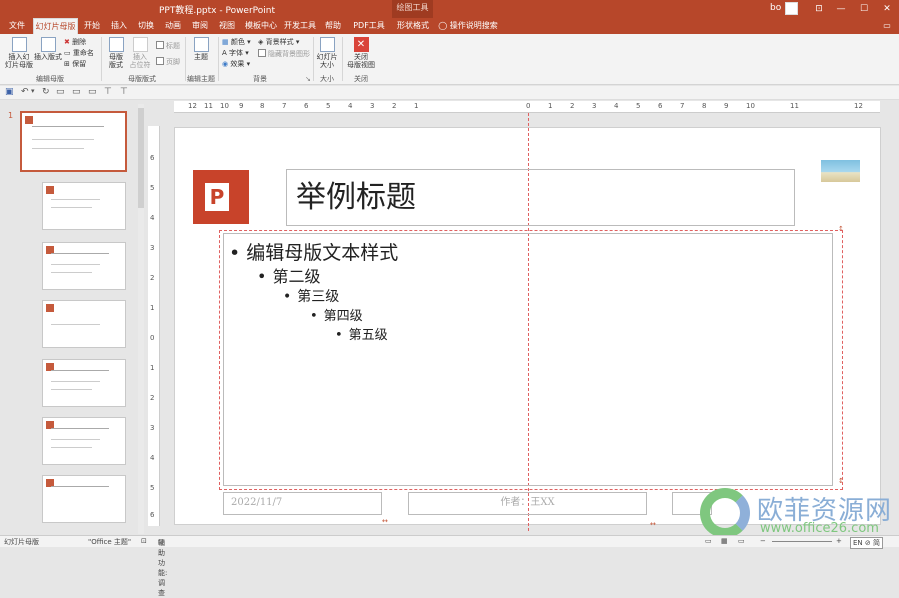 The image size is (899, 598). I want to click on thumbnail-logo, so click(29, 120).